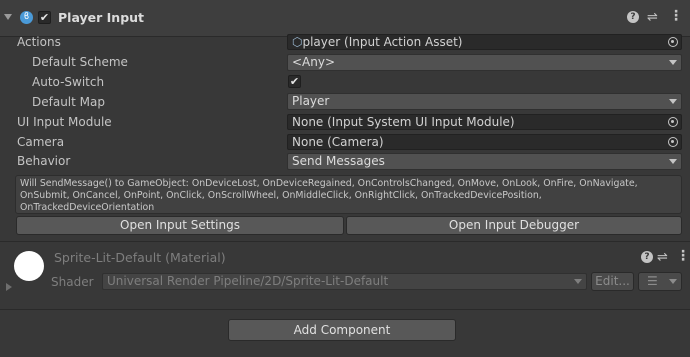 Image resolution: width=690 pixels, height=357 pixels. Describe the element at coordinates (294, 81) in the screenshot. I see `auto-switch-checkbox: ✔` at that location.